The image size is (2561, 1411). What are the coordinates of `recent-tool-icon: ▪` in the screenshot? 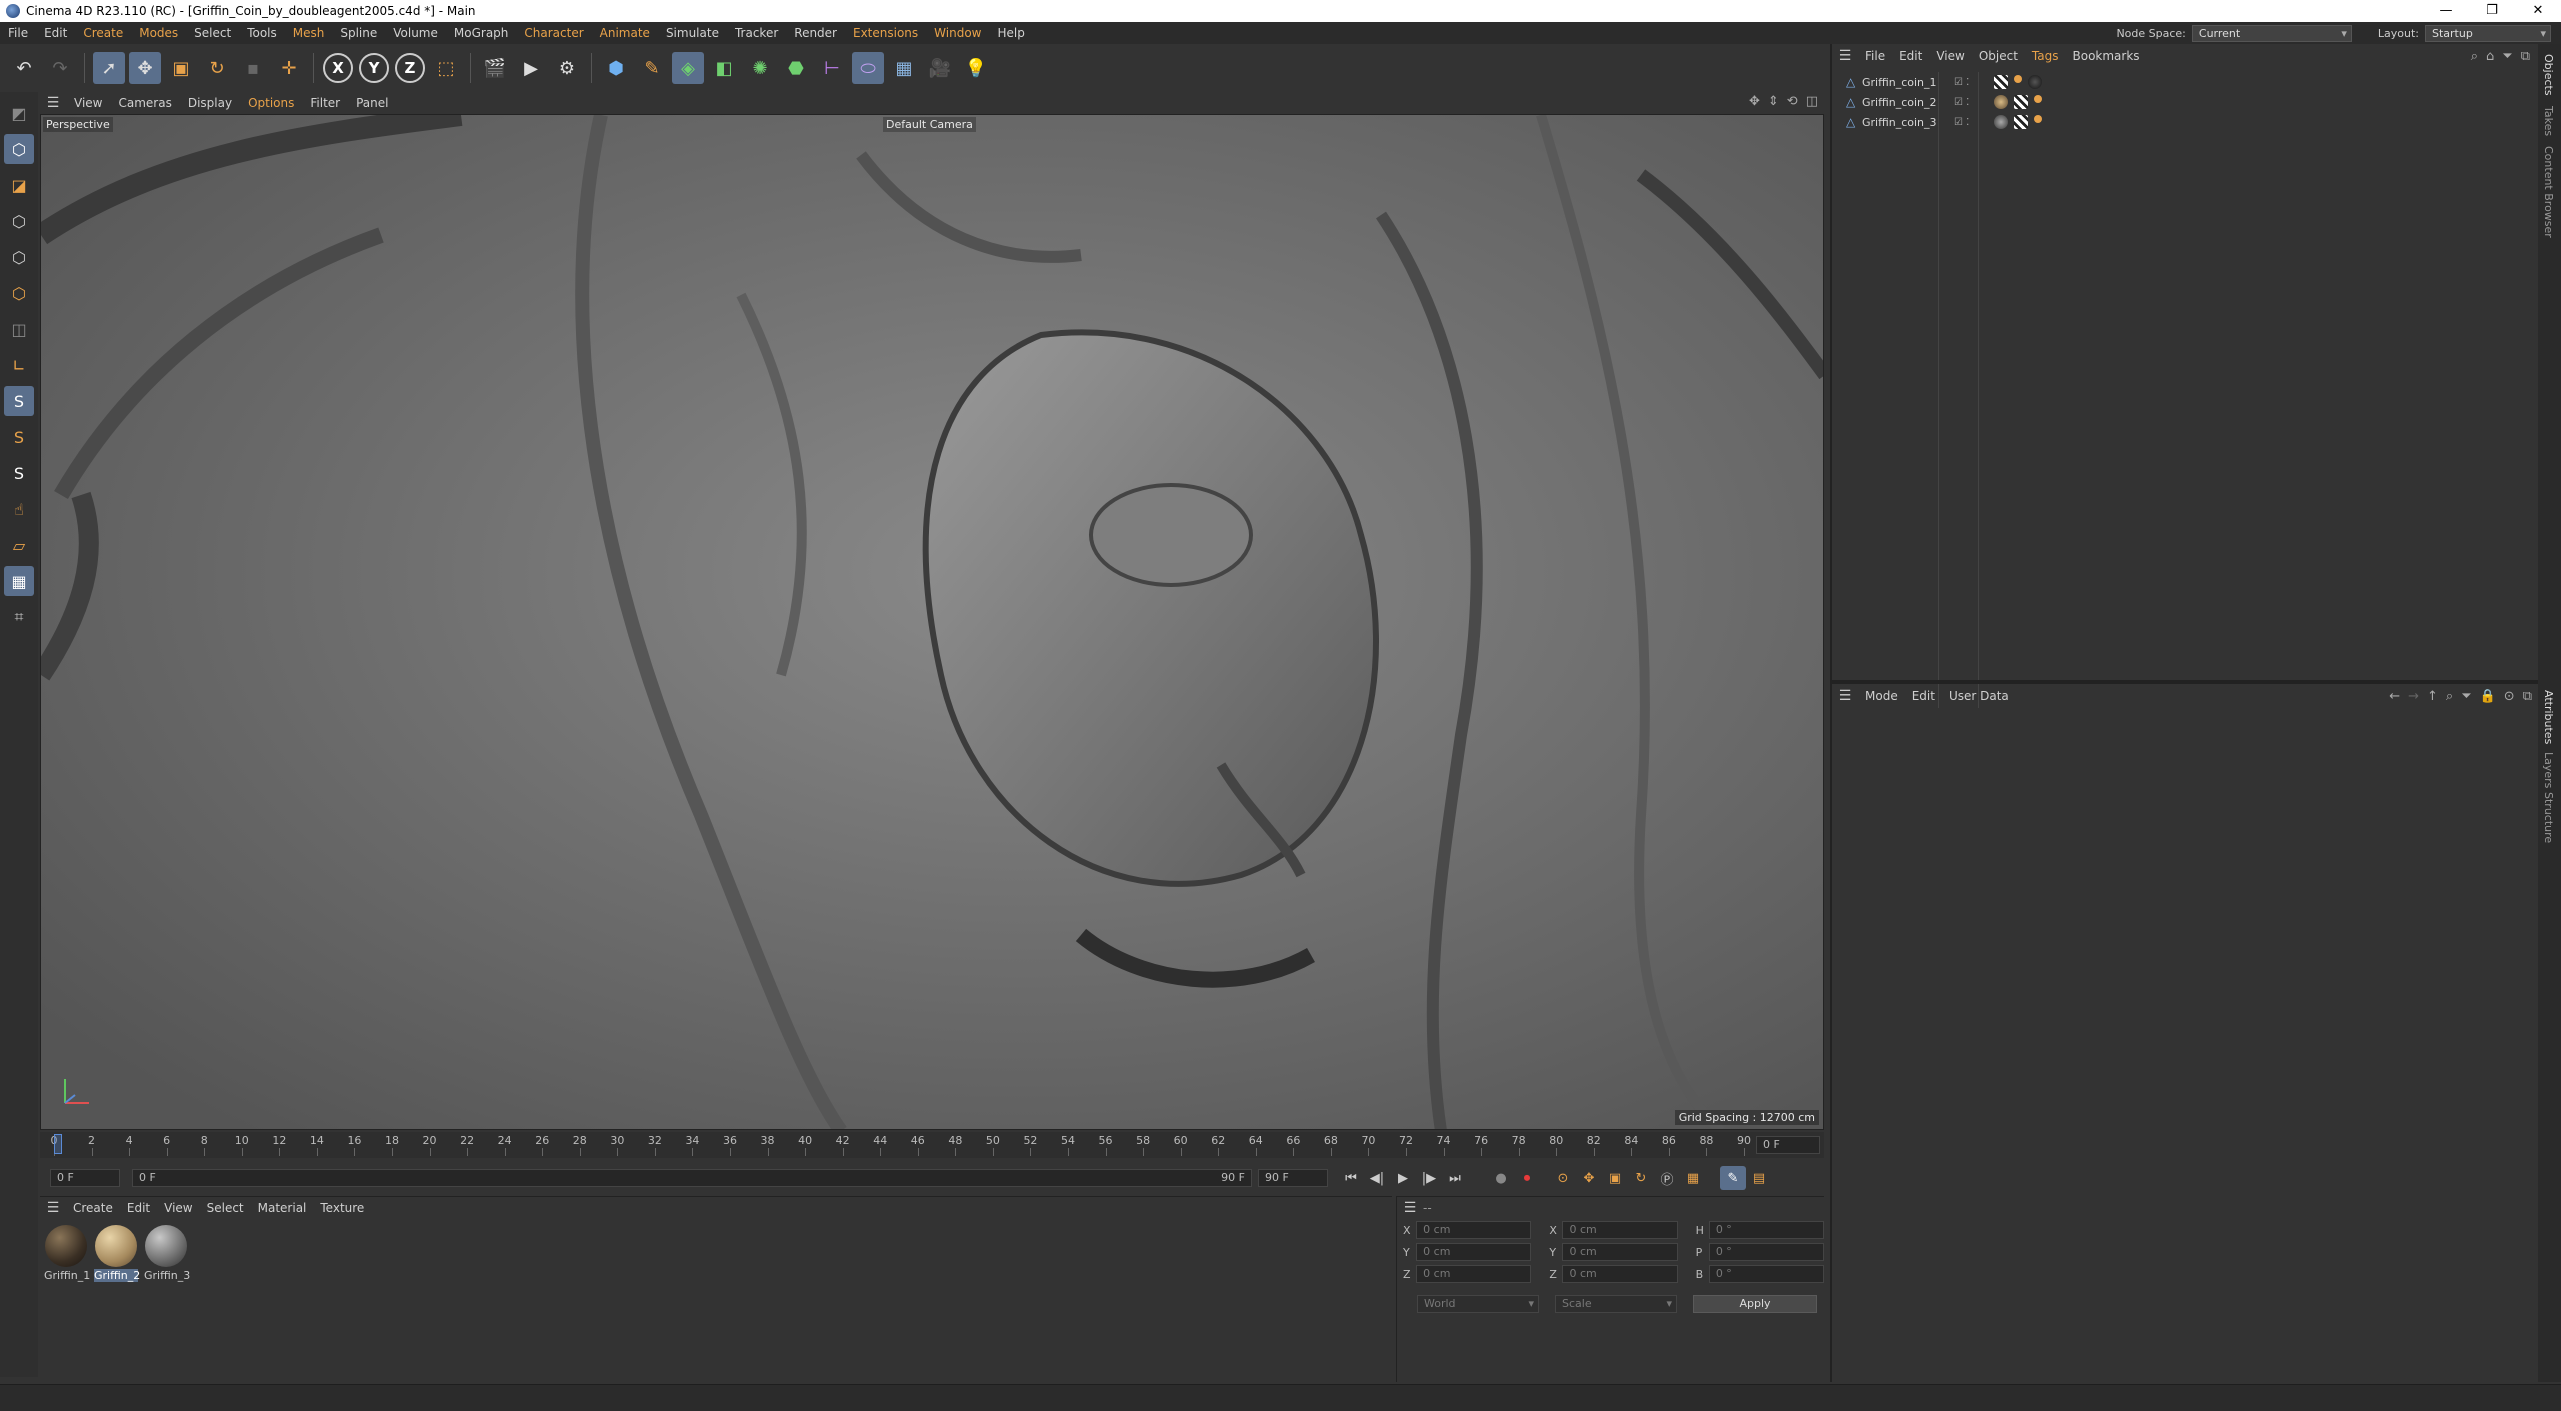 It's located at (253, 68).